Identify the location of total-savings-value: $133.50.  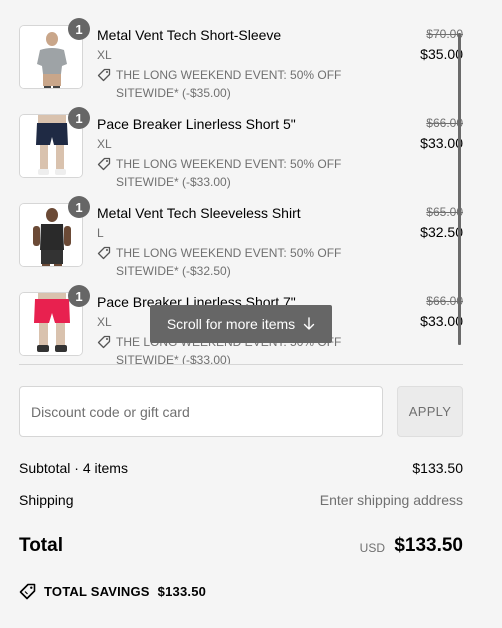
(182, 591).